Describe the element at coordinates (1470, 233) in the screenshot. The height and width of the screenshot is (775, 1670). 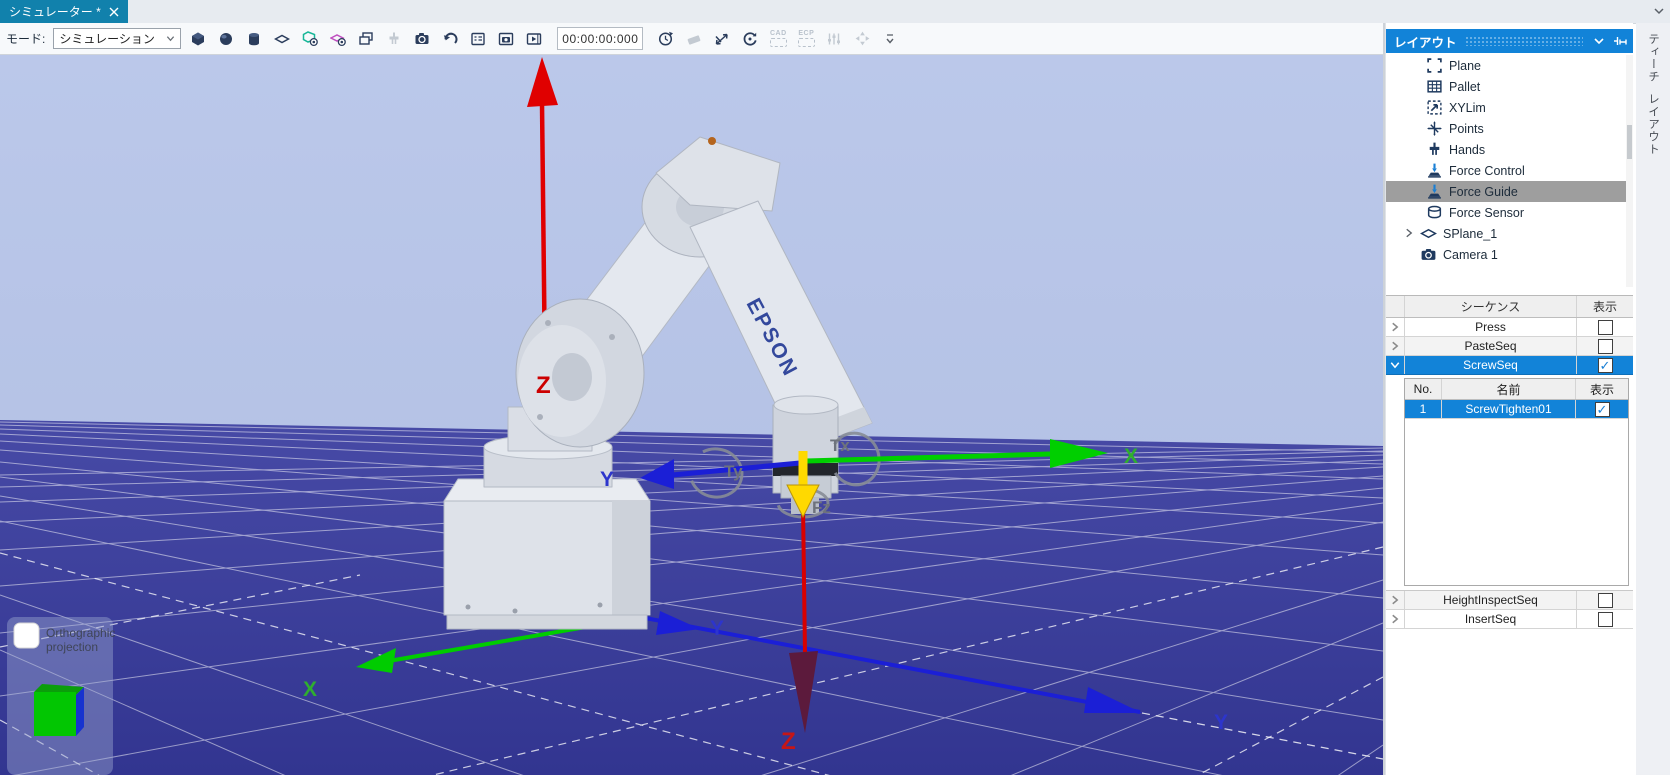
I see `layout-item-label: SPlane_1` at that location.